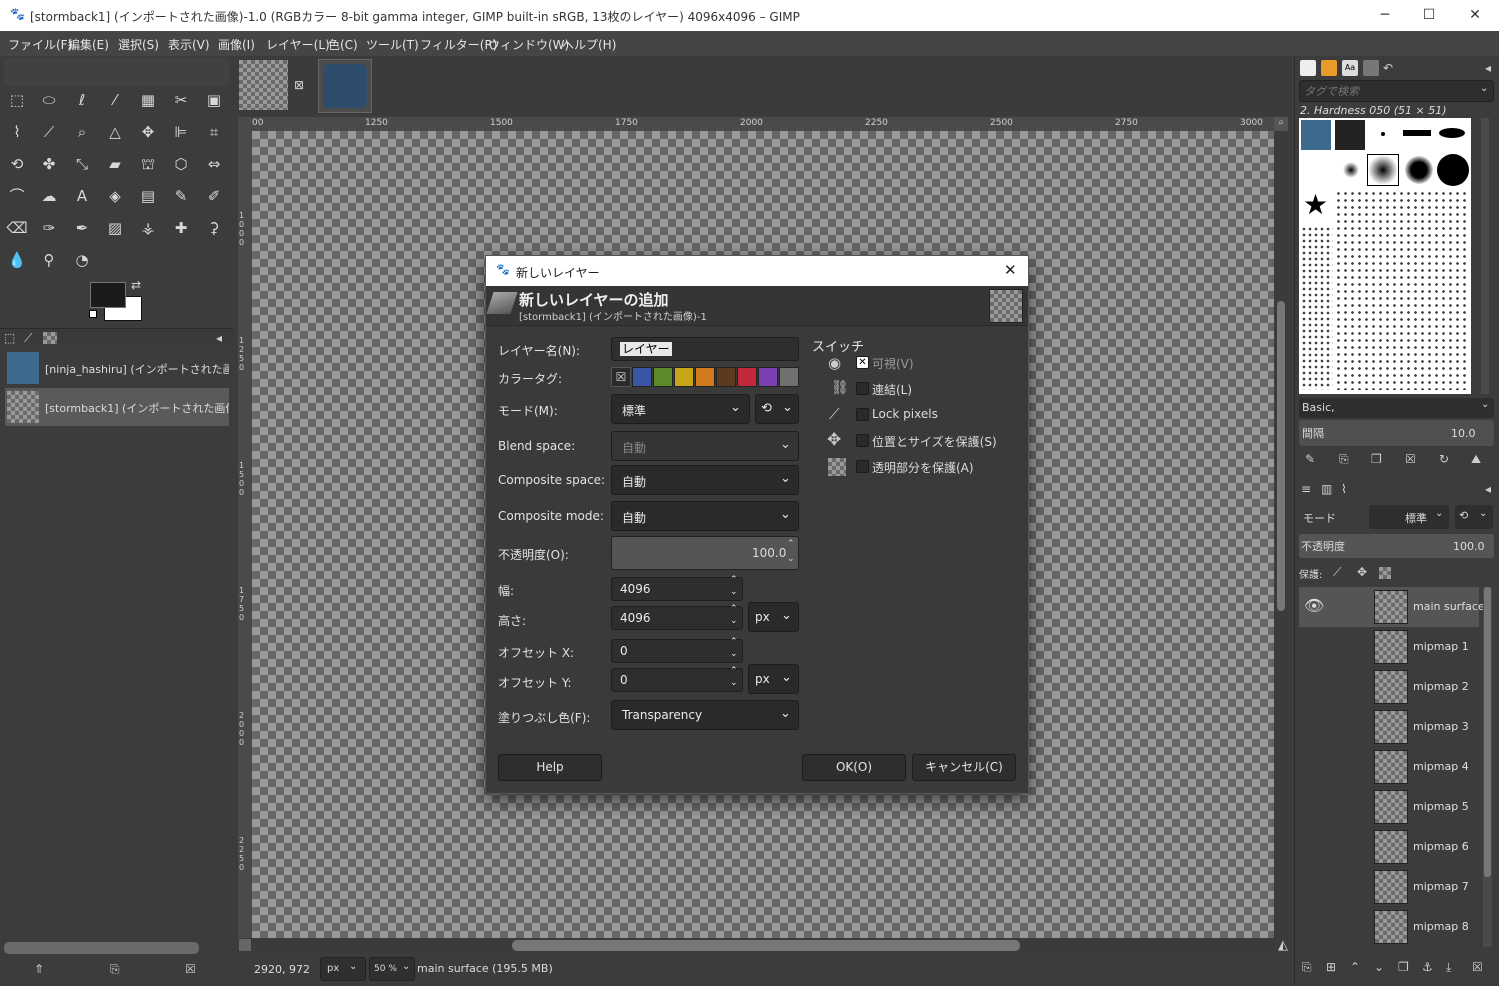 Image resolution: width=1499 pixels, height=986 pixels. I want to click on perspective-icon: ⬡, so click(181, 164).